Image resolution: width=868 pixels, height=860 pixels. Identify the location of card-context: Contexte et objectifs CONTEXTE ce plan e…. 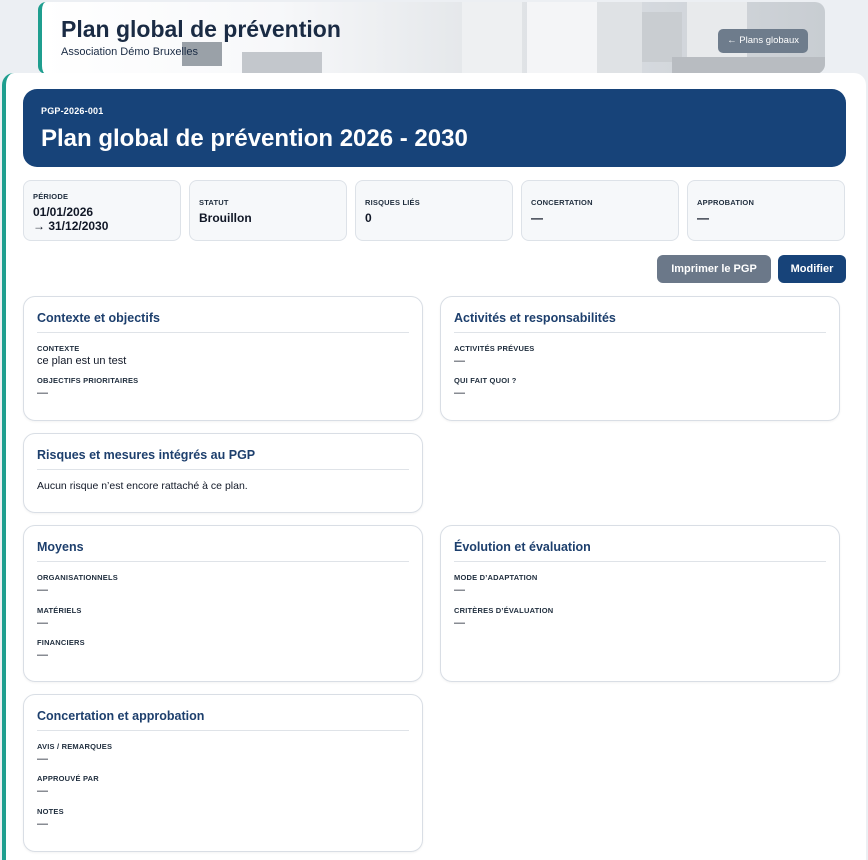
(223, 358).